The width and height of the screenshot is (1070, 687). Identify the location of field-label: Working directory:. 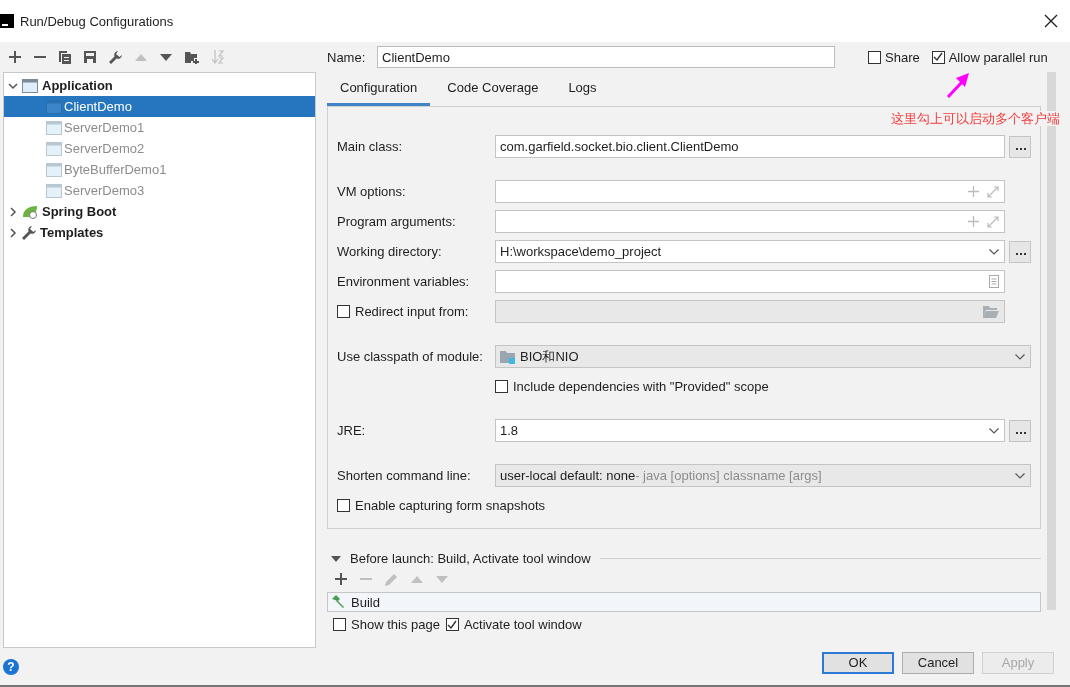
(390, 251).